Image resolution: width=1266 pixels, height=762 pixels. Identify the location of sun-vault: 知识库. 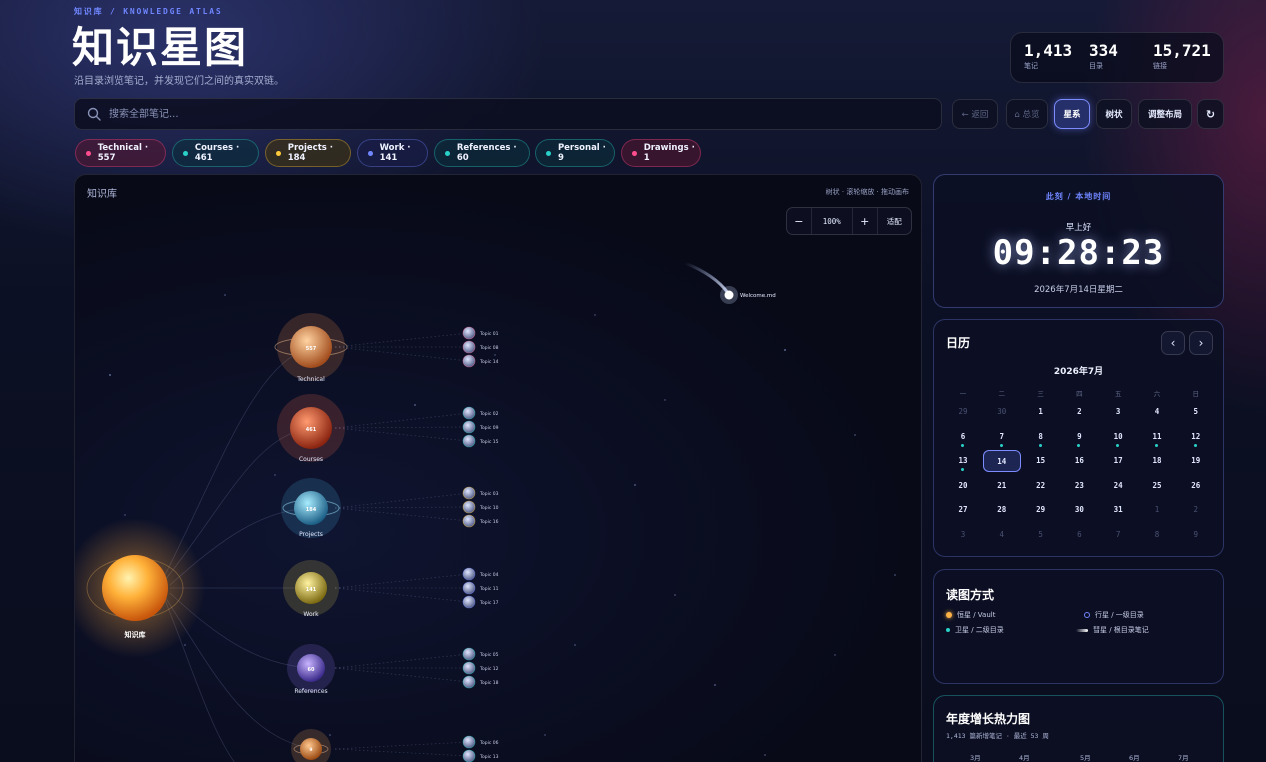
(140, 588).